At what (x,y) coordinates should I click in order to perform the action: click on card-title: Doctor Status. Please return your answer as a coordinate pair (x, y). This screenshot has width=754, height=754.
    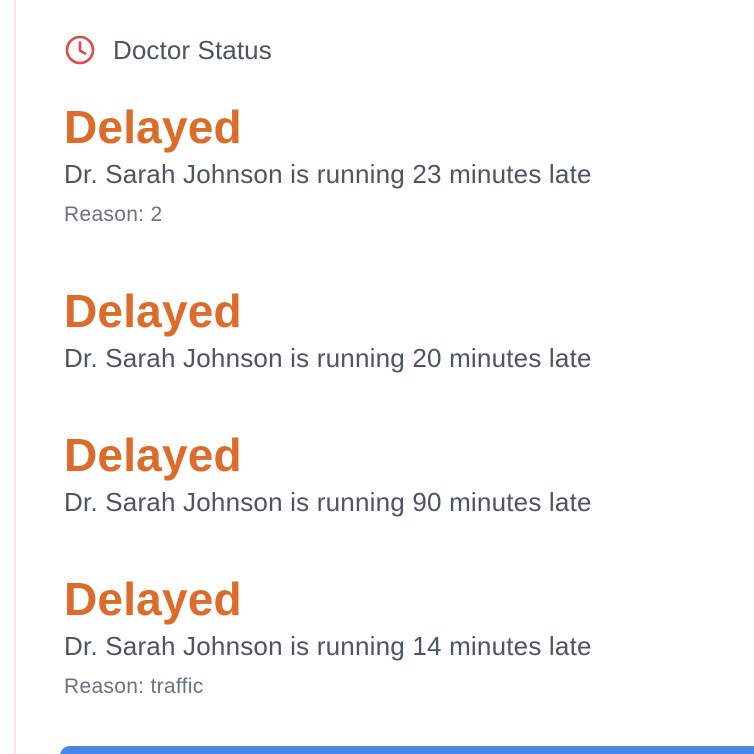
    Looking at the image, I should click on (192, 49).